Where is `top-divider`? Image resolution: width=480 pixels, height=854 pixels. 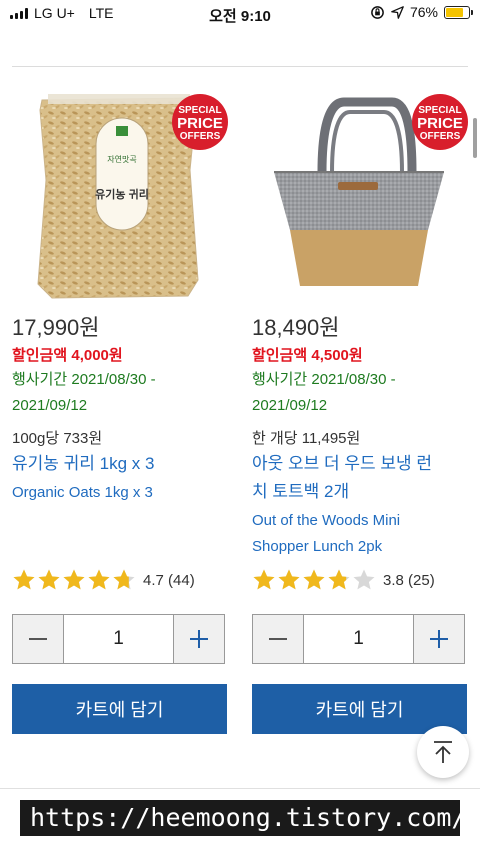 top-divider is located at coordinates (240, 66).